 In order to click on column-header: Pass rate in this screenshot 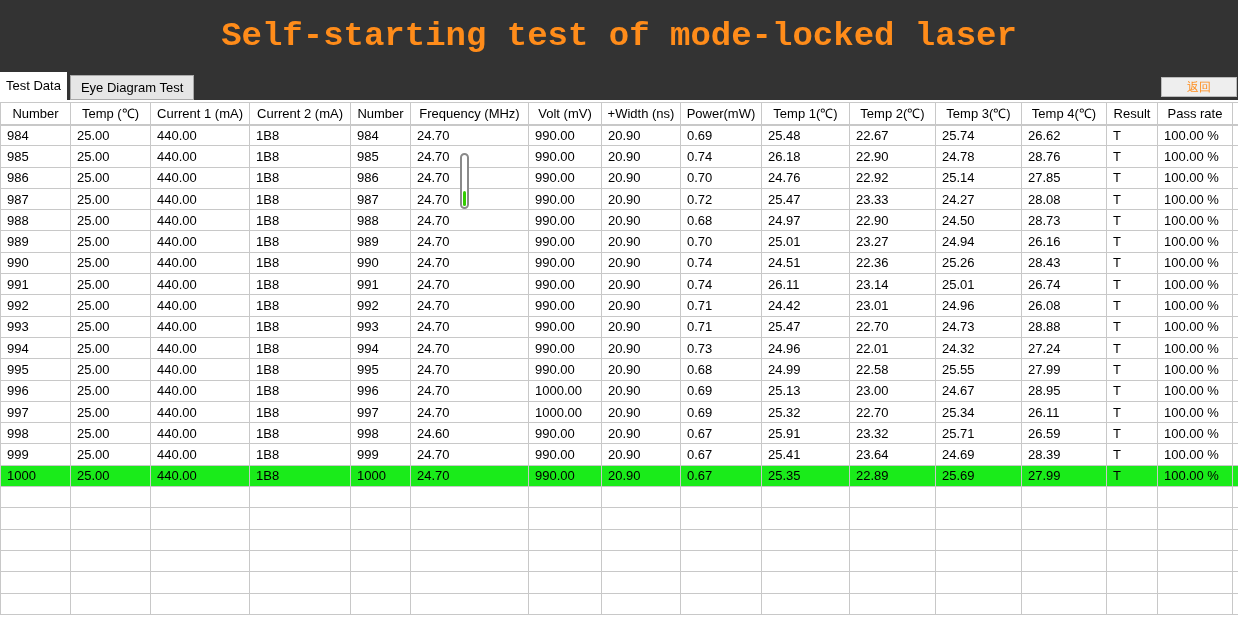, I will do `click(1195, 113)`.